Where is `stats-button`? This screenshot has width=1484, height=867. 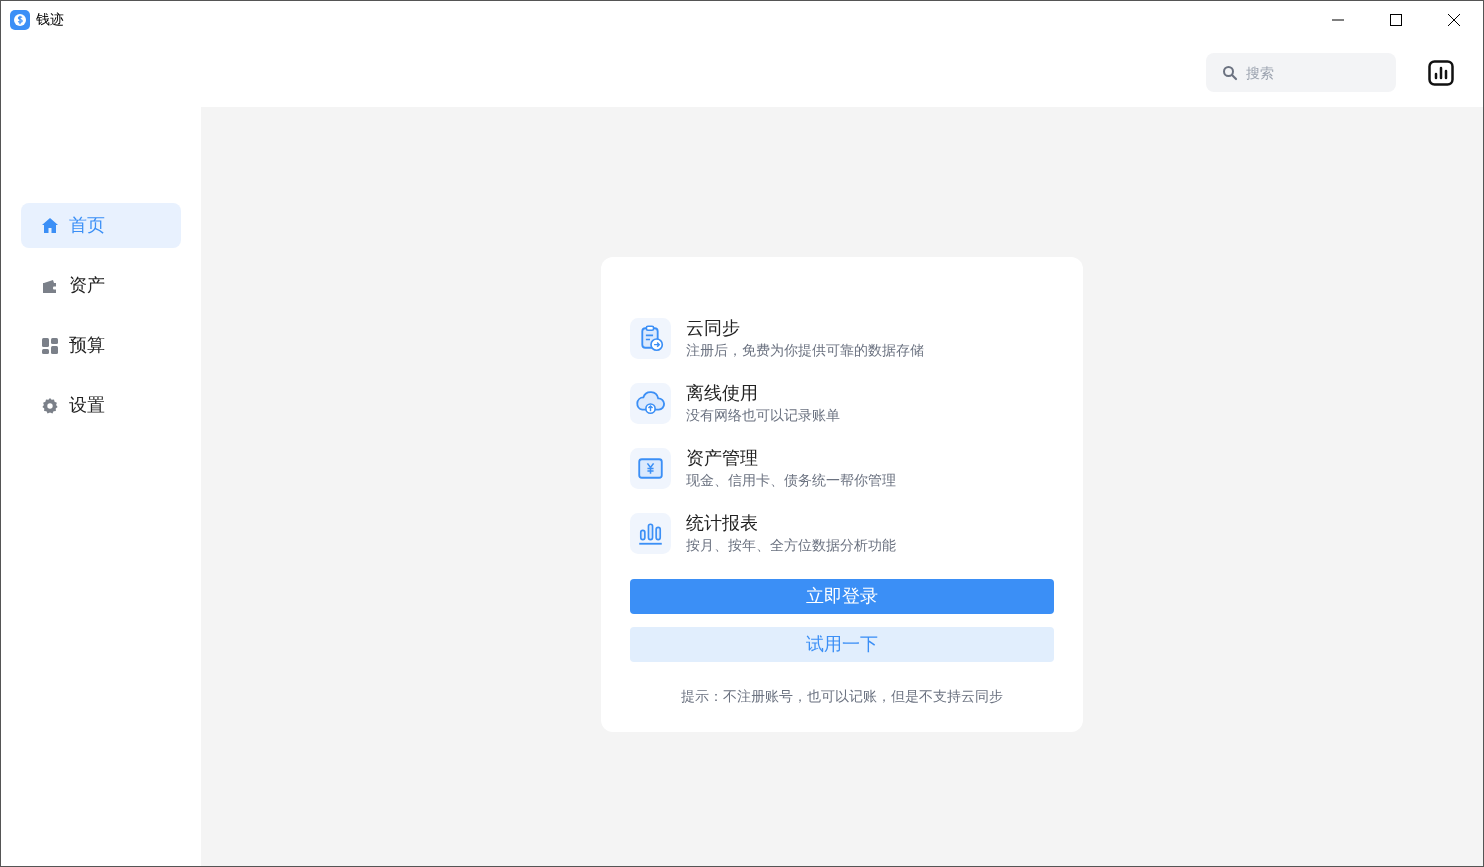
stats-button is located at coordinates (1441, 72).